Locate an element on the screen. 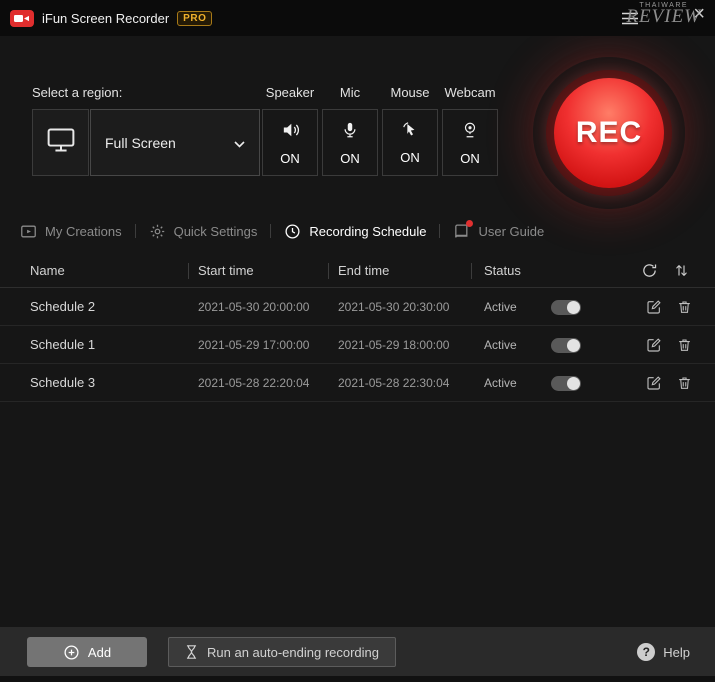  run-auto-ending-button: Run an auto-ending recording is located at coordinates (282, 652).